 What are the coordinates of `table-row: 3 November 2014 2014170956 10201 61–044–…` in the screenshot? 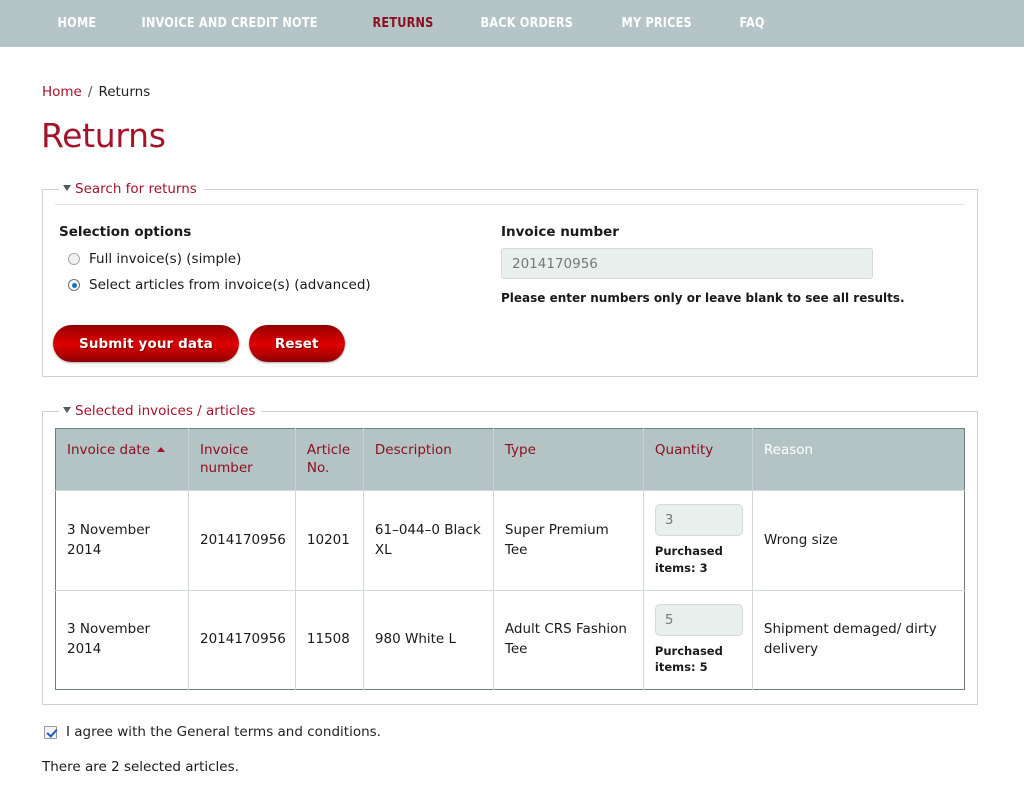 It's located at (510, 540).